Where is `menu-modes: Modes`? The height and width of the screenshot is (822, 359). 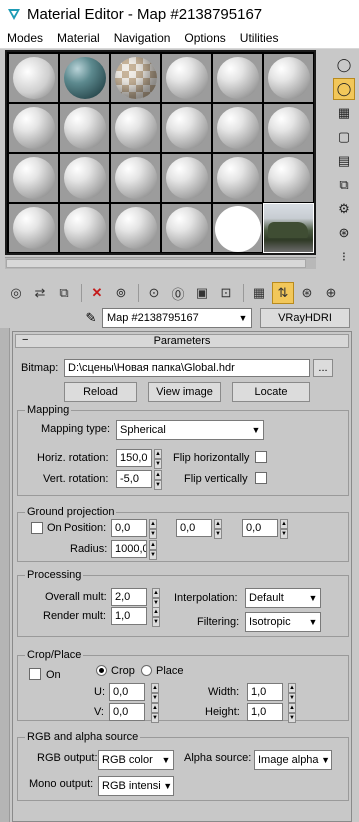
menu-modes: Modes is located at coordinates (25, 38).